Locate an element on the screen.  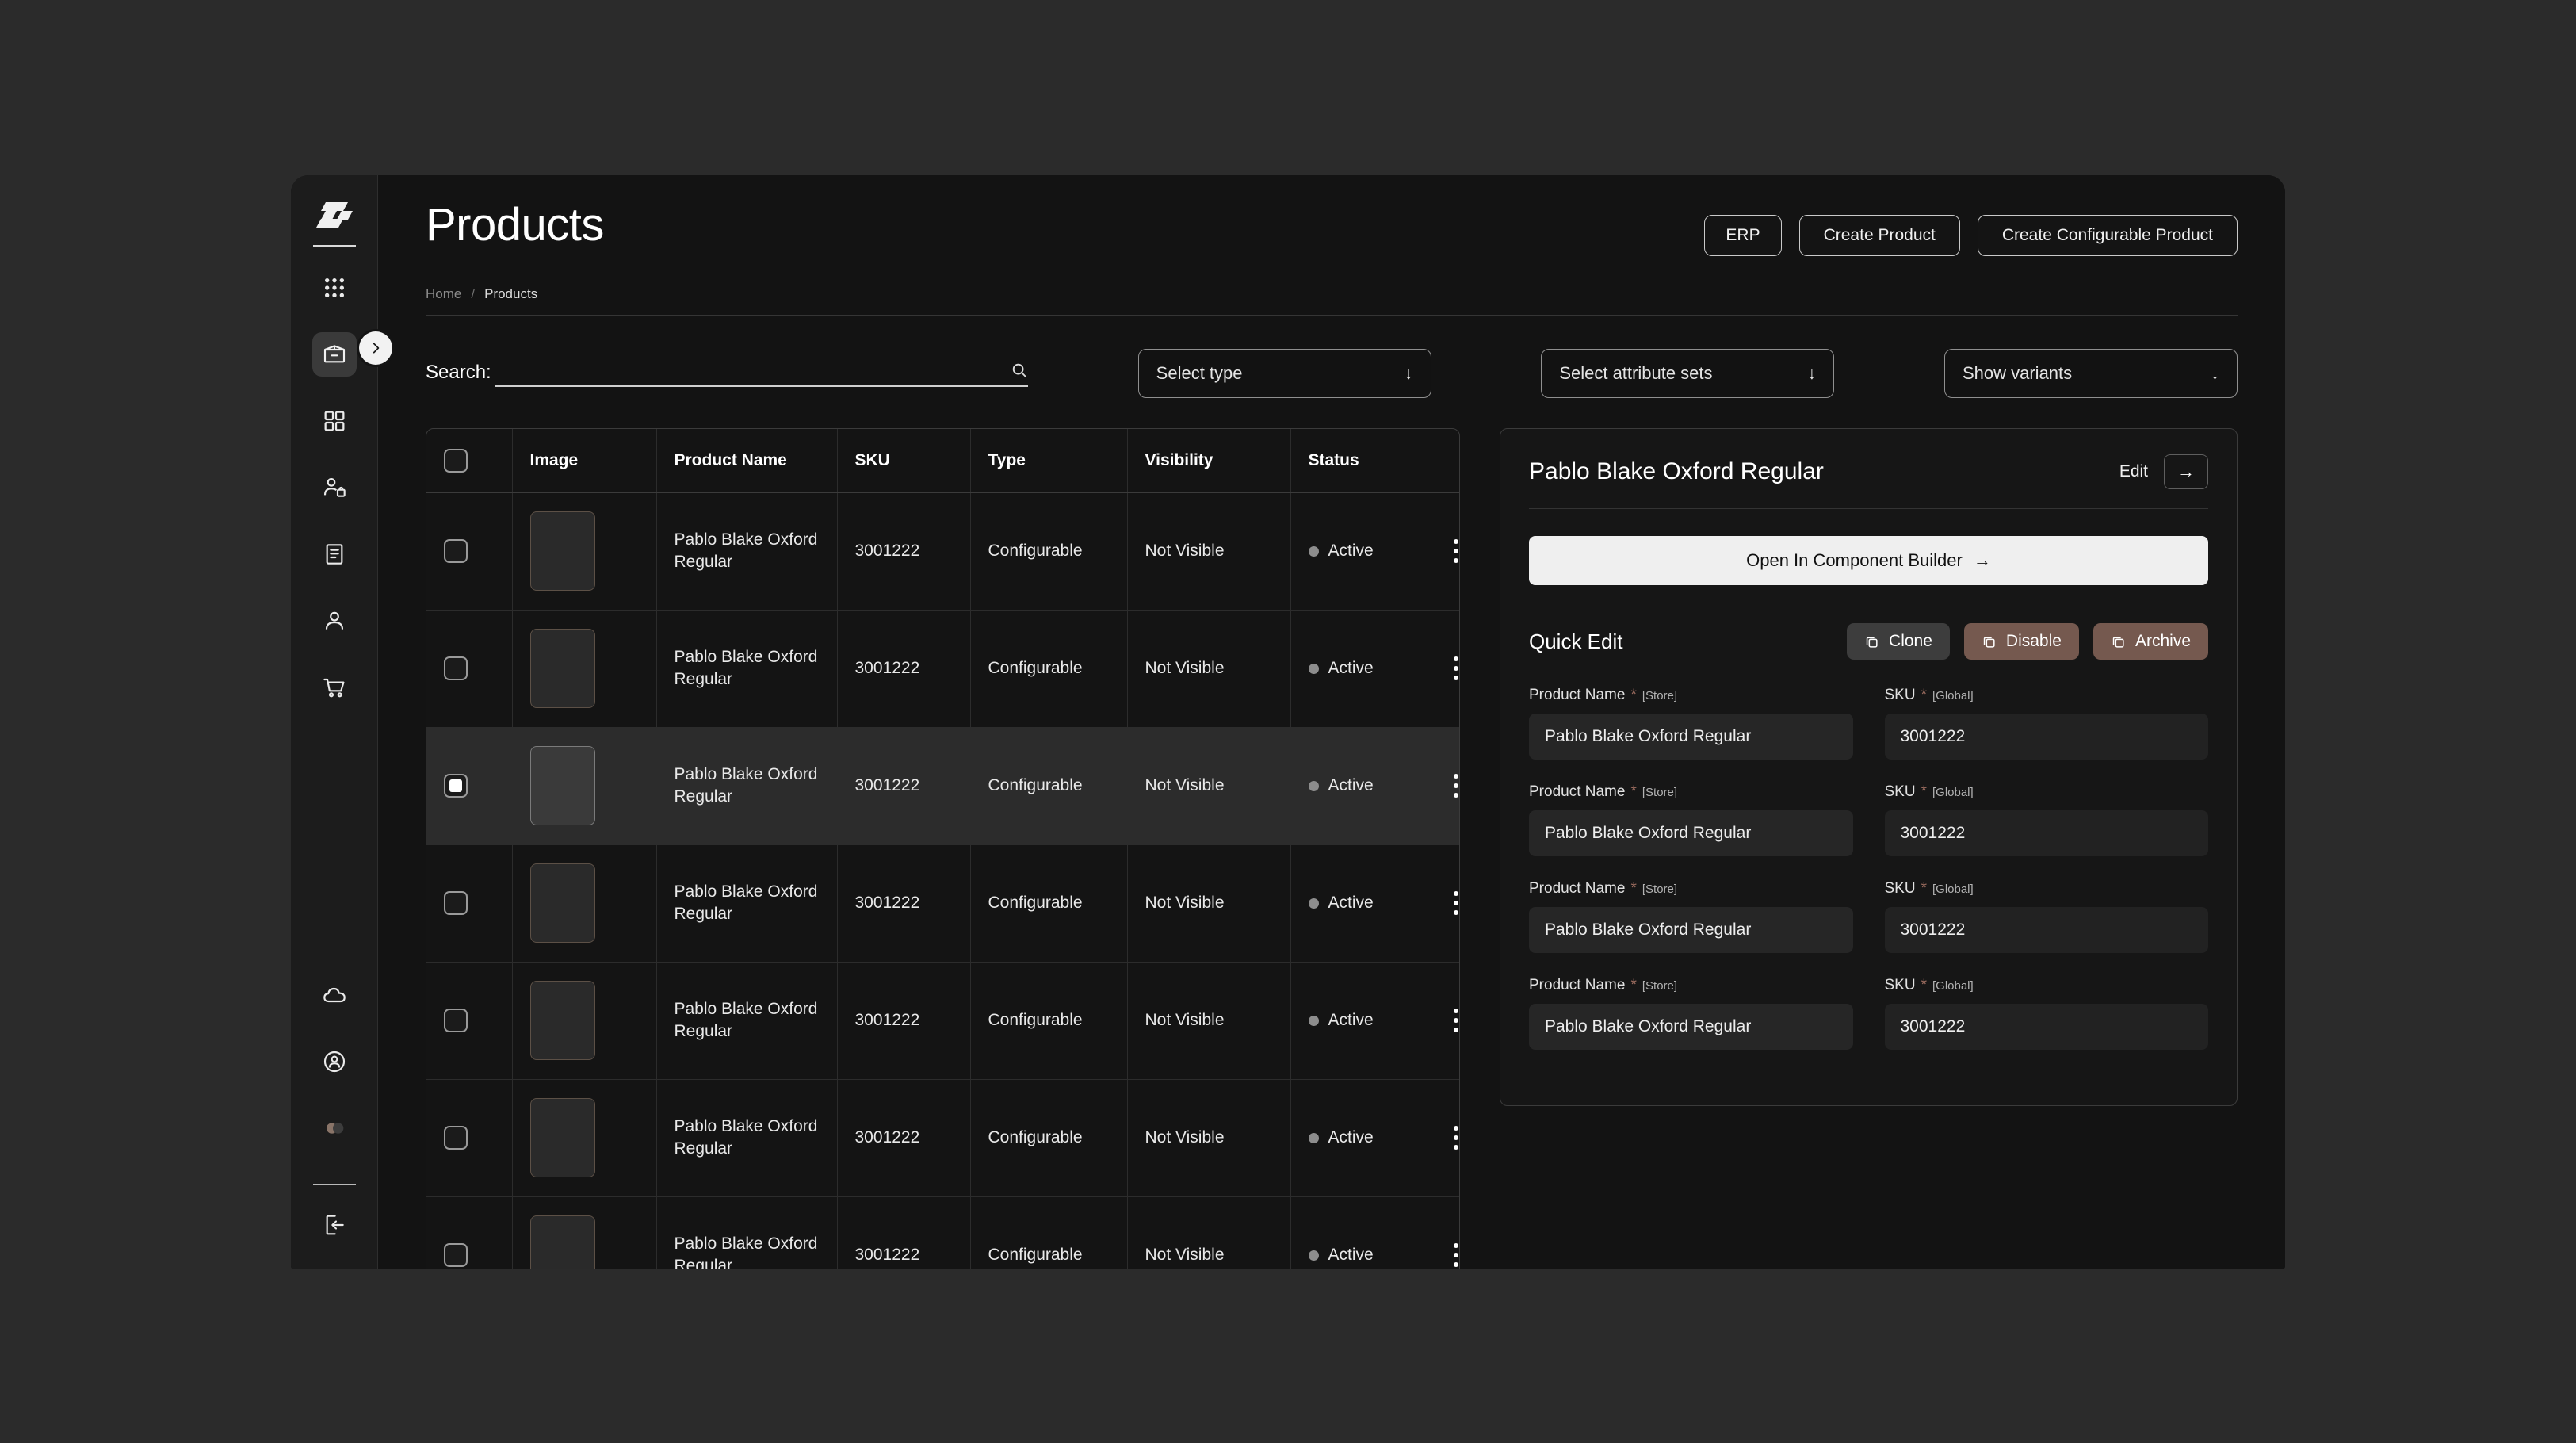
sidebar-item-products is located at coordinates (334, 354).